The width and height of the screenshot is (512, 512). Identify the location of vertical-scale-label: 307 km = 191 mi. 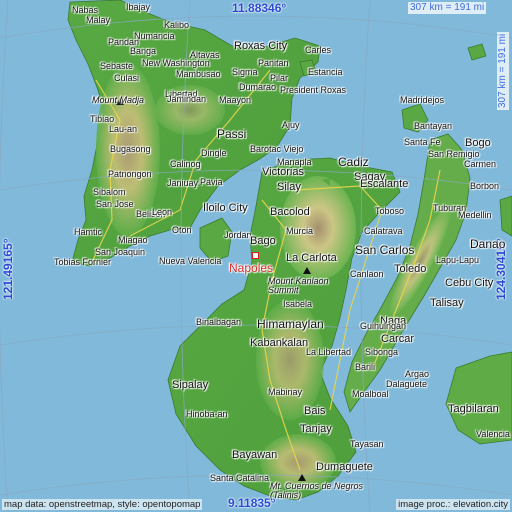
(503, 70).